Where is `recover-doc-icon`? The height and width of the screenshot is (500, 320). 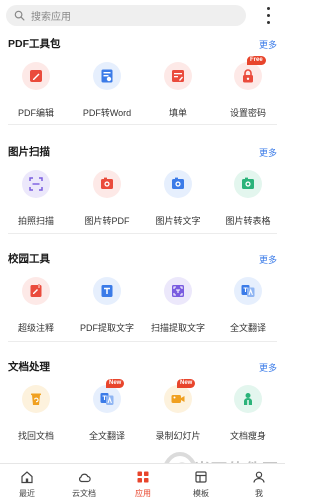
recover-doc-icon is located at coordinates (36, 399).